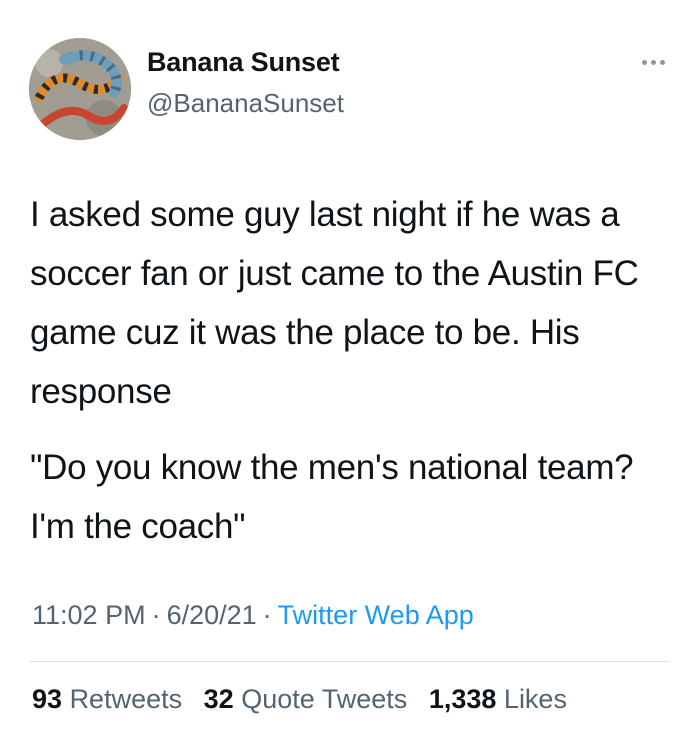 The width and height of the screenshot is (700, 740). What do you see at coordinates (245, 103) in the screenshot?
I see `user-handle: @BananaSunset` at bounding box center [245, 103].